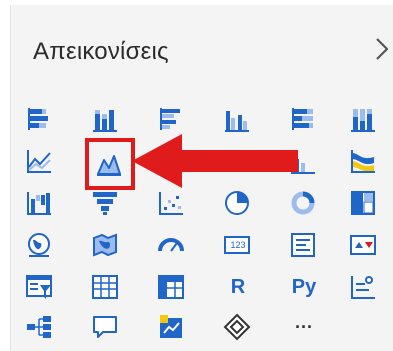 Image resolution: width=393 pixels, height=351 pixels. I want to click on kpi-icon, so click(364, 245).